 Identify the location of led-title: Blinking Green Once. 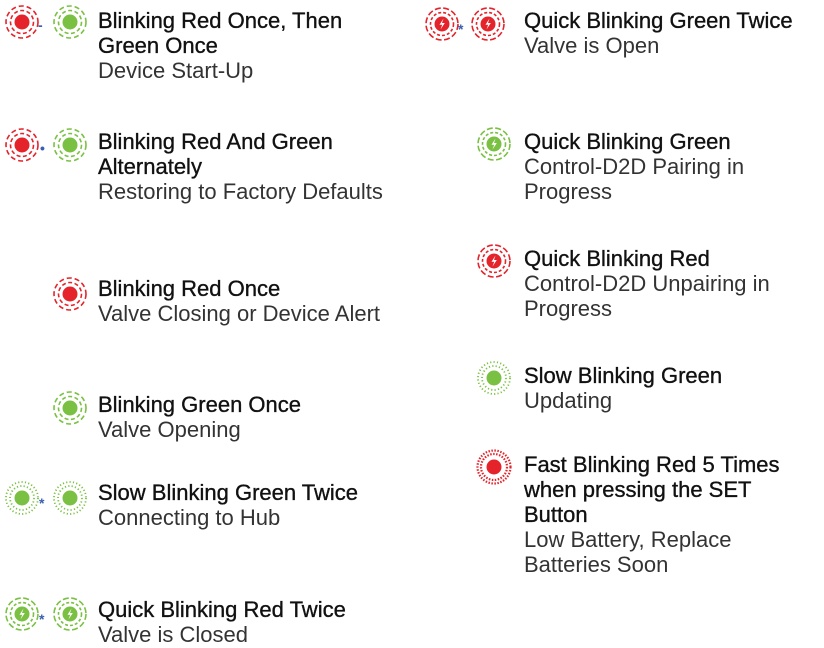
(199, 404).